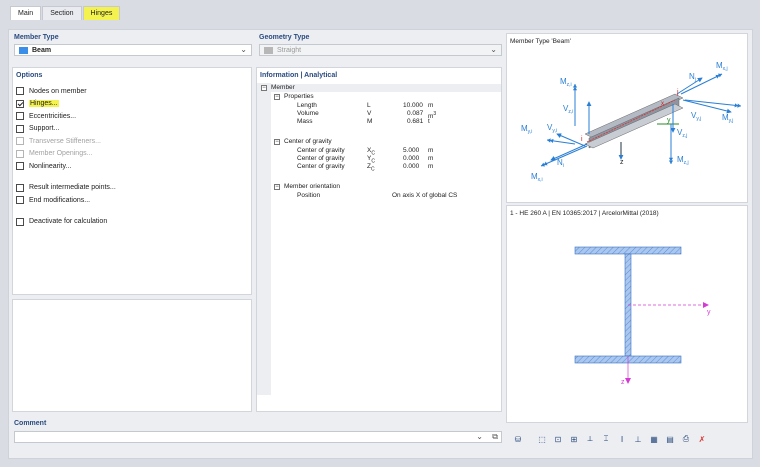 Image resolution: width=760 pixels, height=467 pixels. I want to click on geometry-type-value: Straight, so click(289, 50).